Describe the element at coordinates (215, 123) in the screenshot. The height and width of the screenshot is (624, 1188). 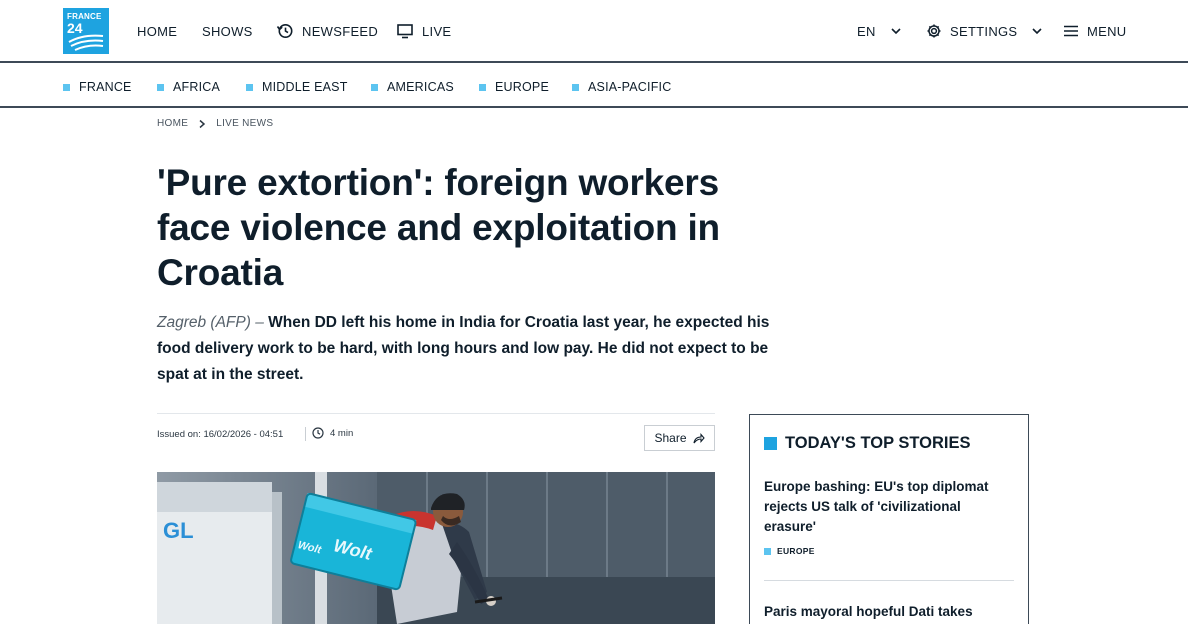
I see `breadcrumb: HOME LIVE NEWS` at that location.